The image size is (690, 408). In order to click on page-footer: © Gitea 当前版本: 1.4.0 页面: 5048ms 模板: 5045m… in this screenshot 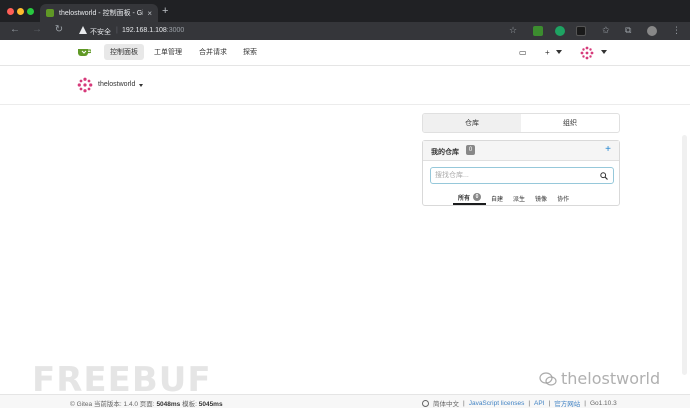, I will do `click(345, 401)`.